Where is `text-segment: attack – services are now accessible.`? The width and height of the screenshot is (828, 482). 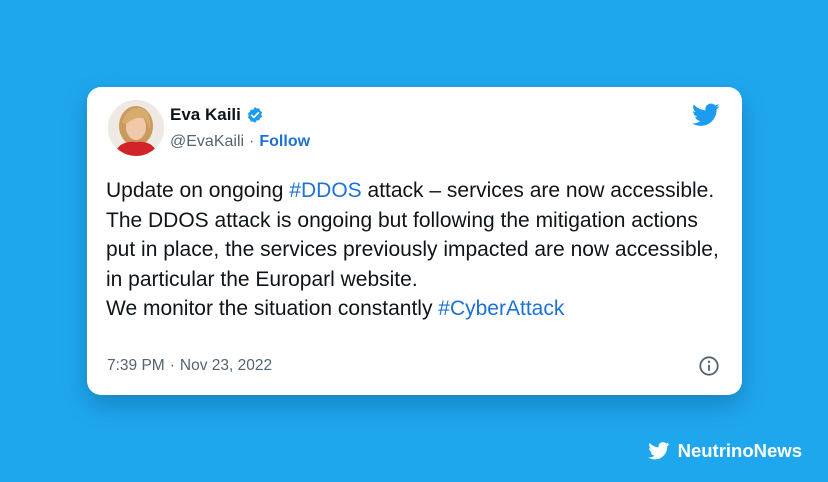 text-segment: attack – services are now accessible. is located at coordinates (538, 190).